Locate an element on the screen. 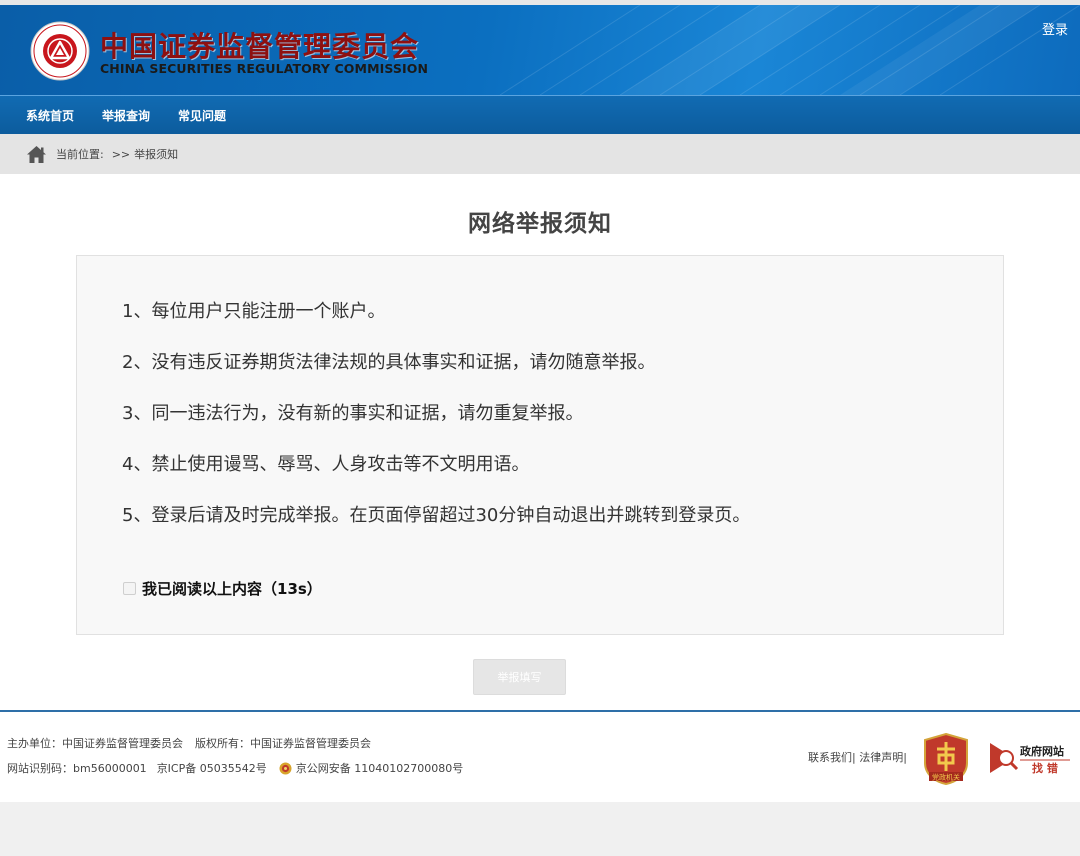 This screenshot has width=1080, height=856. footer-police-record: 京公网安备 11040102700080号 is located at coordinates (379, 768).